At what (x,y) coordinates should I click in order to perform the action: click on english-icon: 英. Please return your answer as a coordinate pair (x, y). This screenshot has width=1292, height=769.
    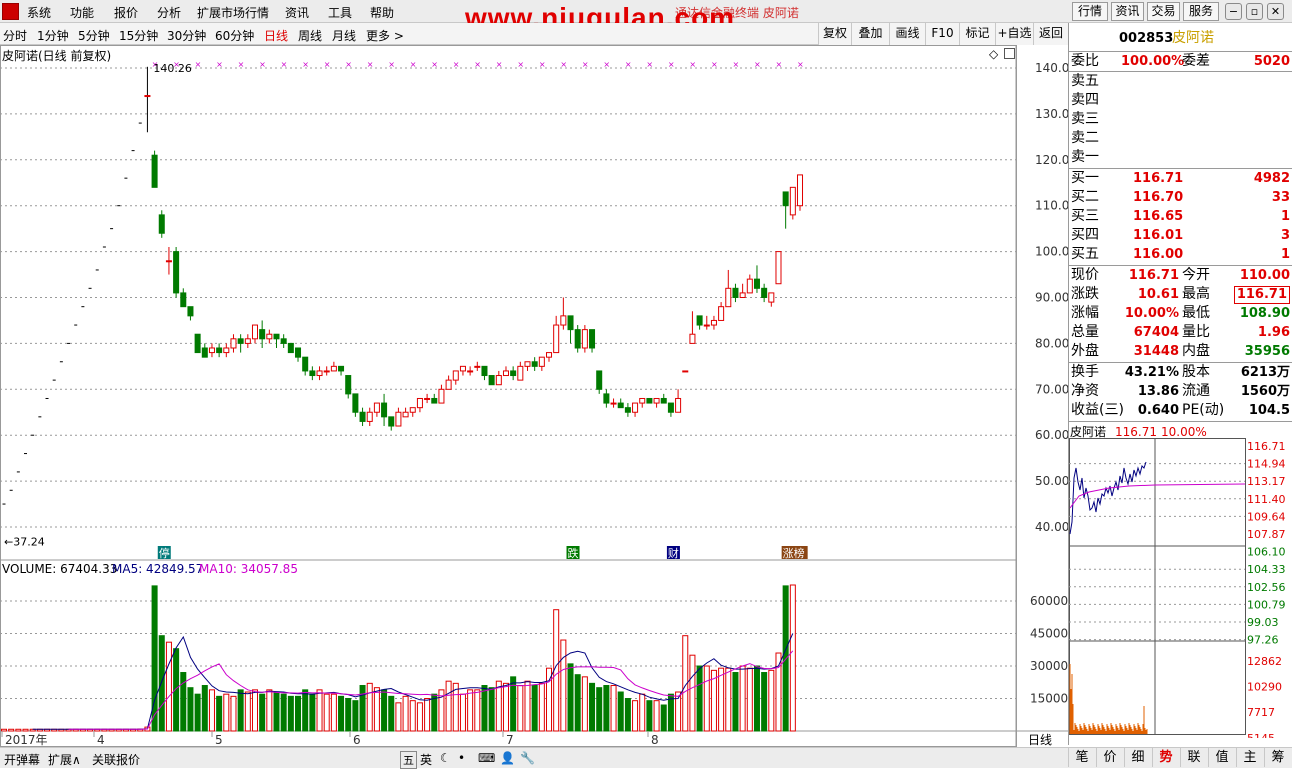
    Looking at the image, I should click on (426, 759).